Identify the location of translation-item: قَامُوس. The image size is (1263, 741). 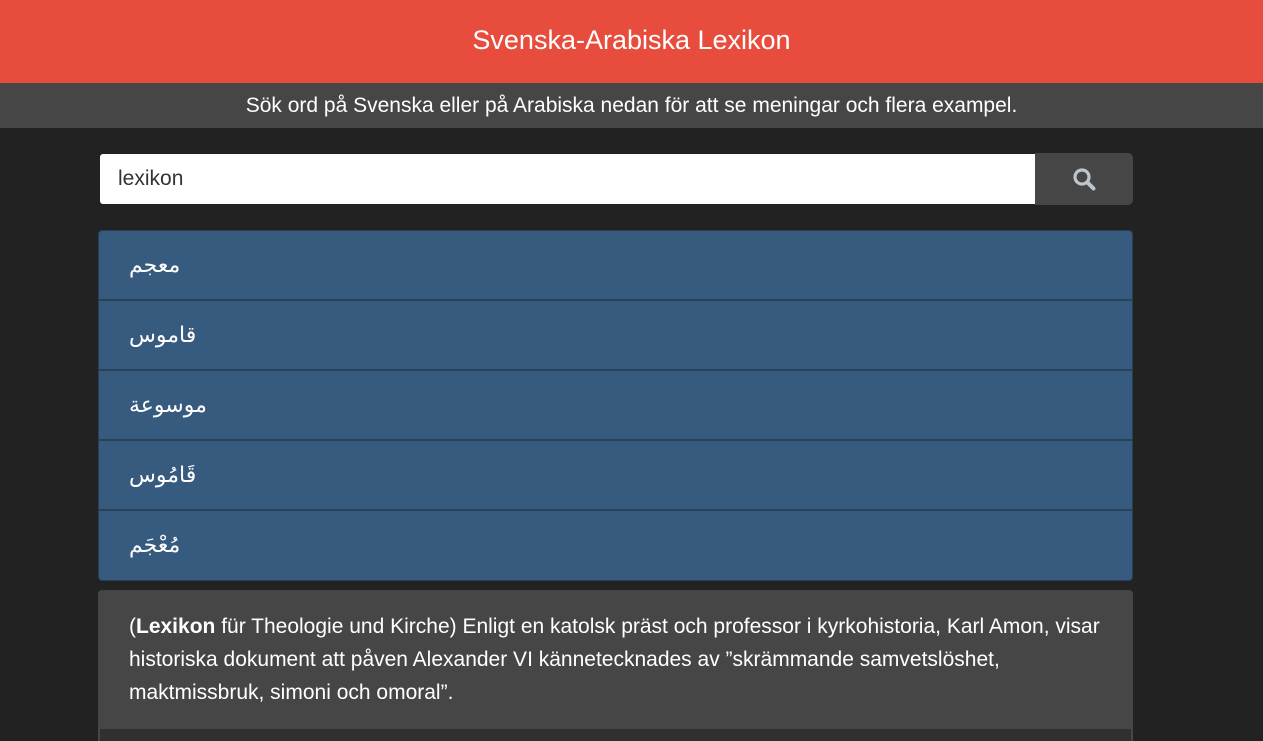
(615, 476).